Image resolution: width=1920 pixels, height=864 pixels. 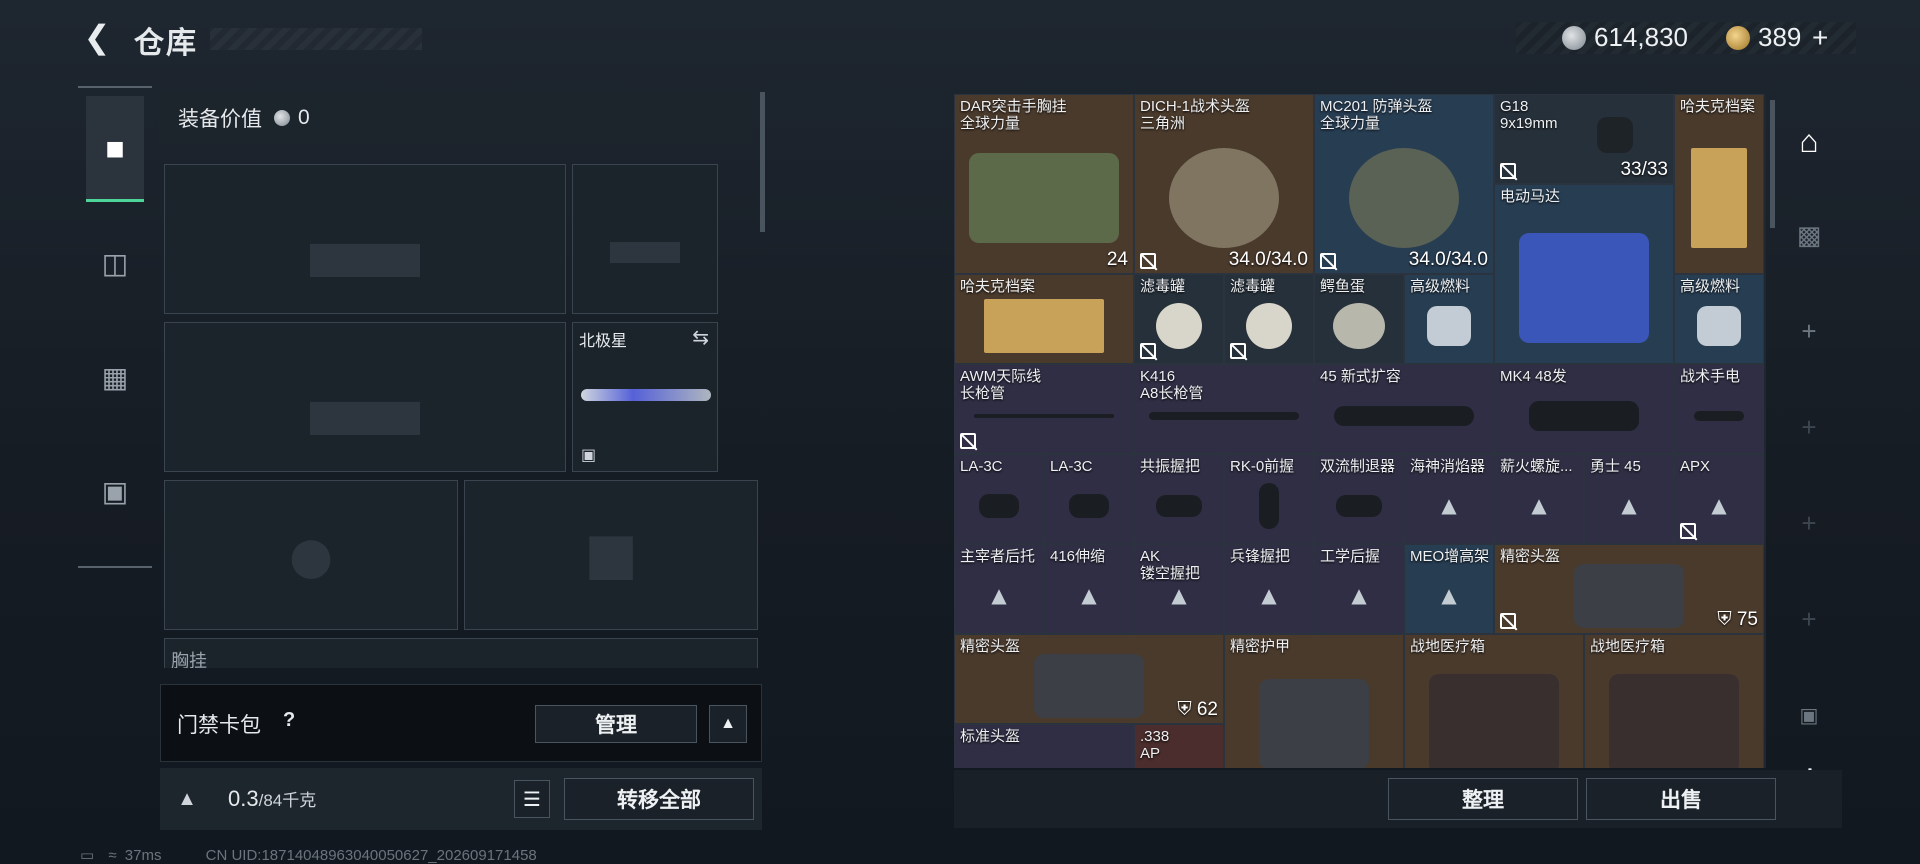 What do you see at coordinates (1269, 589) in the screenshot?
I see `item-29: 兵锋握把 ▲` at bounding box center [1269, 589].